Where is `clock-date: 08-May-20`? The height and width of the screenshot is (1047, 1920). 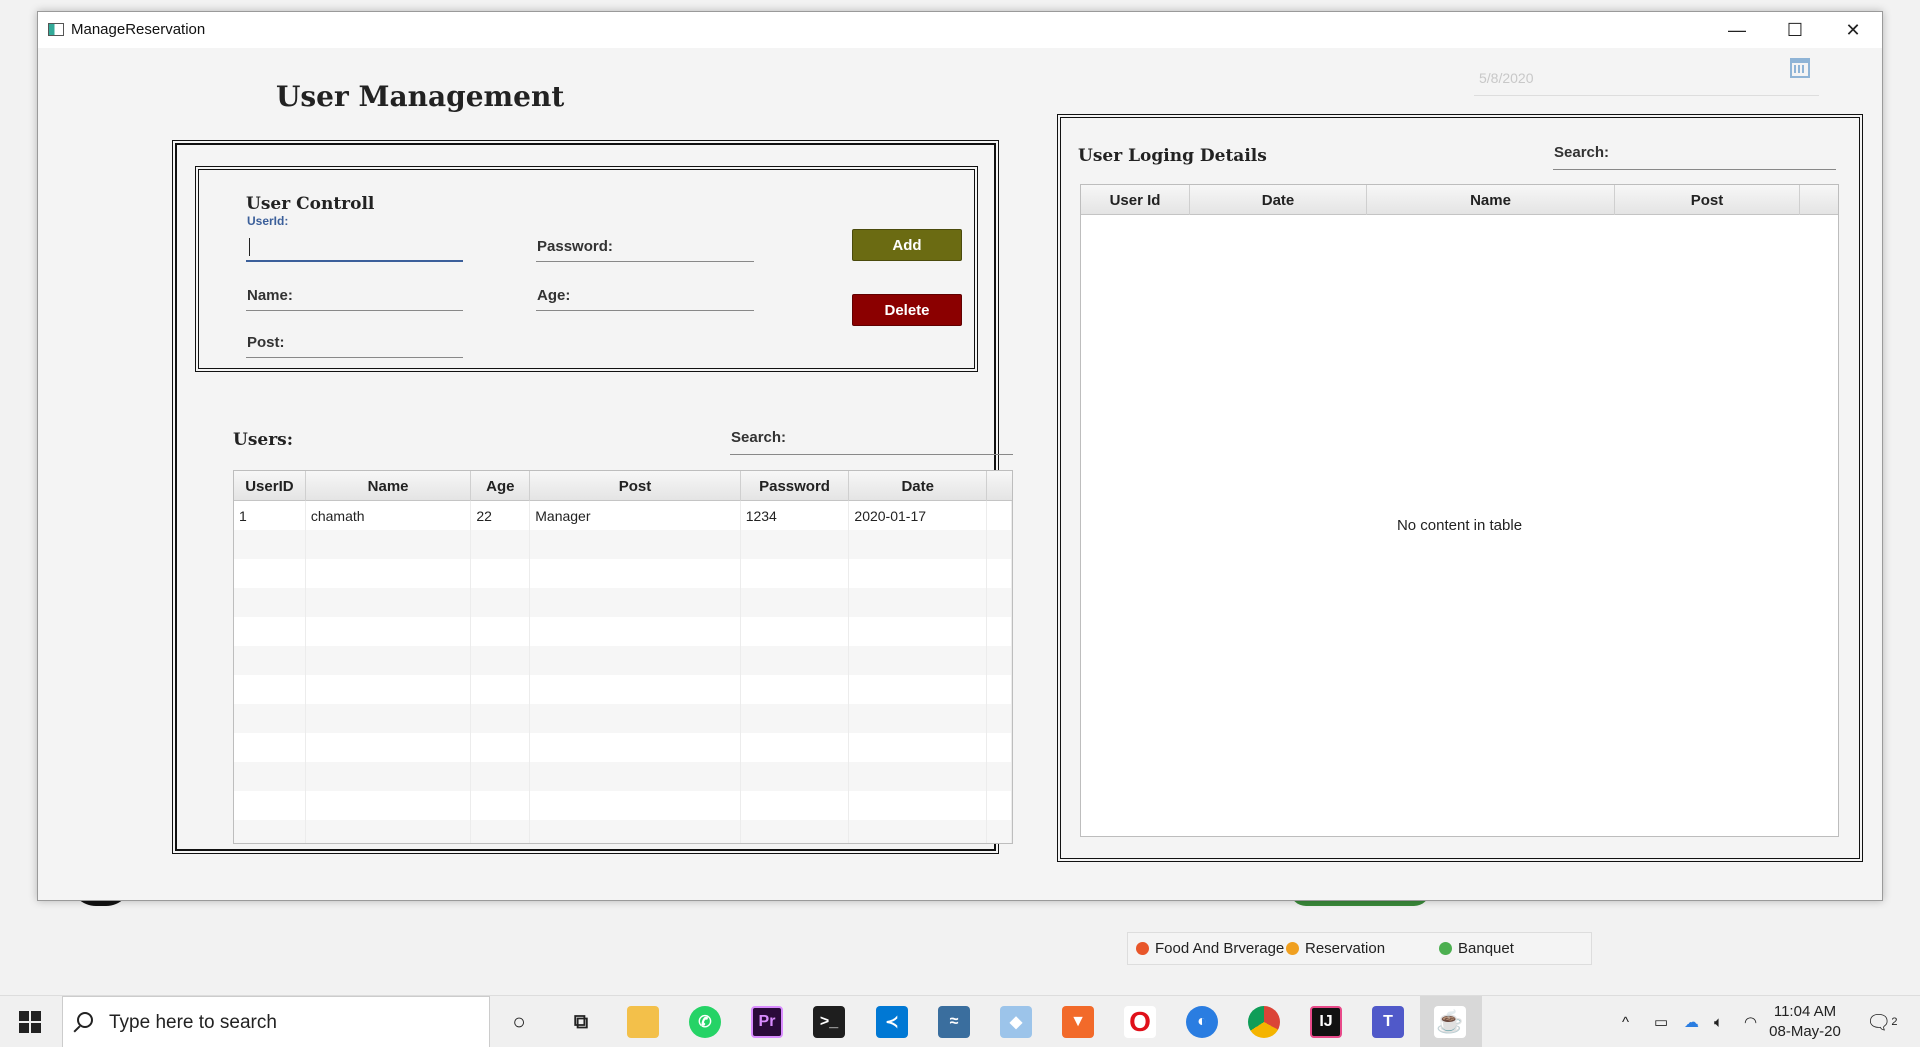
clock-date: 08-May-20 is located at coordinates (1805, 1031).